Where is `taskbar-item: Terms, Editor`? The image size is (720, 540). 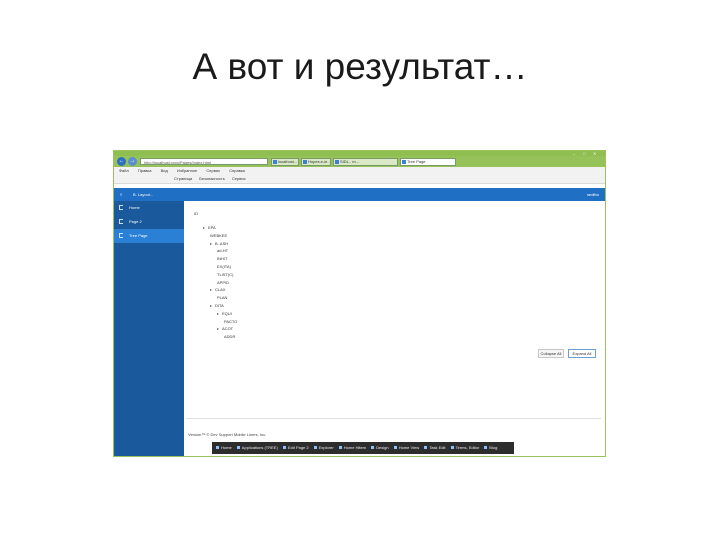 taskbar-item: Terms, Editor is located at coordinates (464, 448).